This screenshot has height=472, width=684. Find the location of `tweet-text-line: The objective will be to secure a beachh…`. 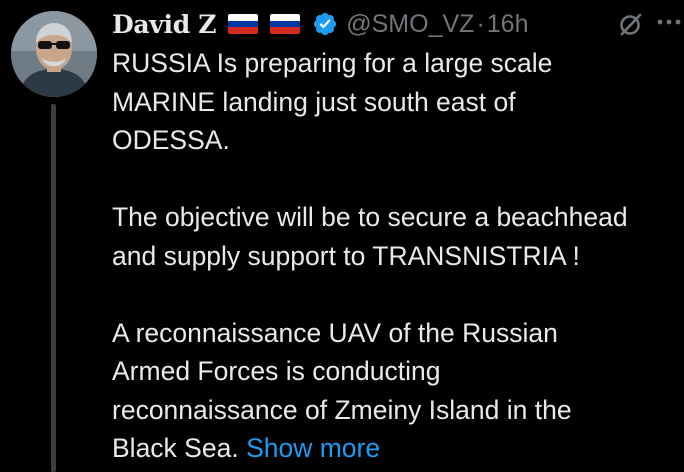

tweet-text-line: The objective will be to secure a beachh… is located at coordinates (370, 217).